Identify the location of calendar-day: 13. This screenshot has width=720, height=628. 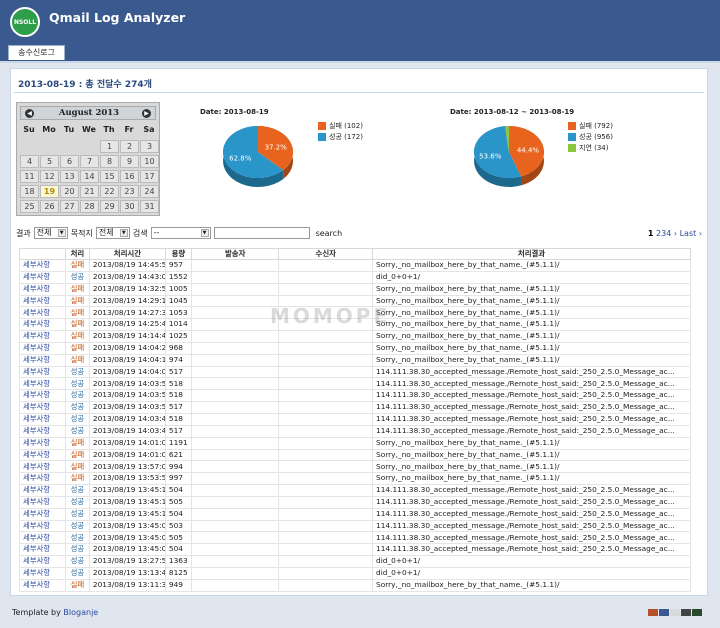
(69, 176).